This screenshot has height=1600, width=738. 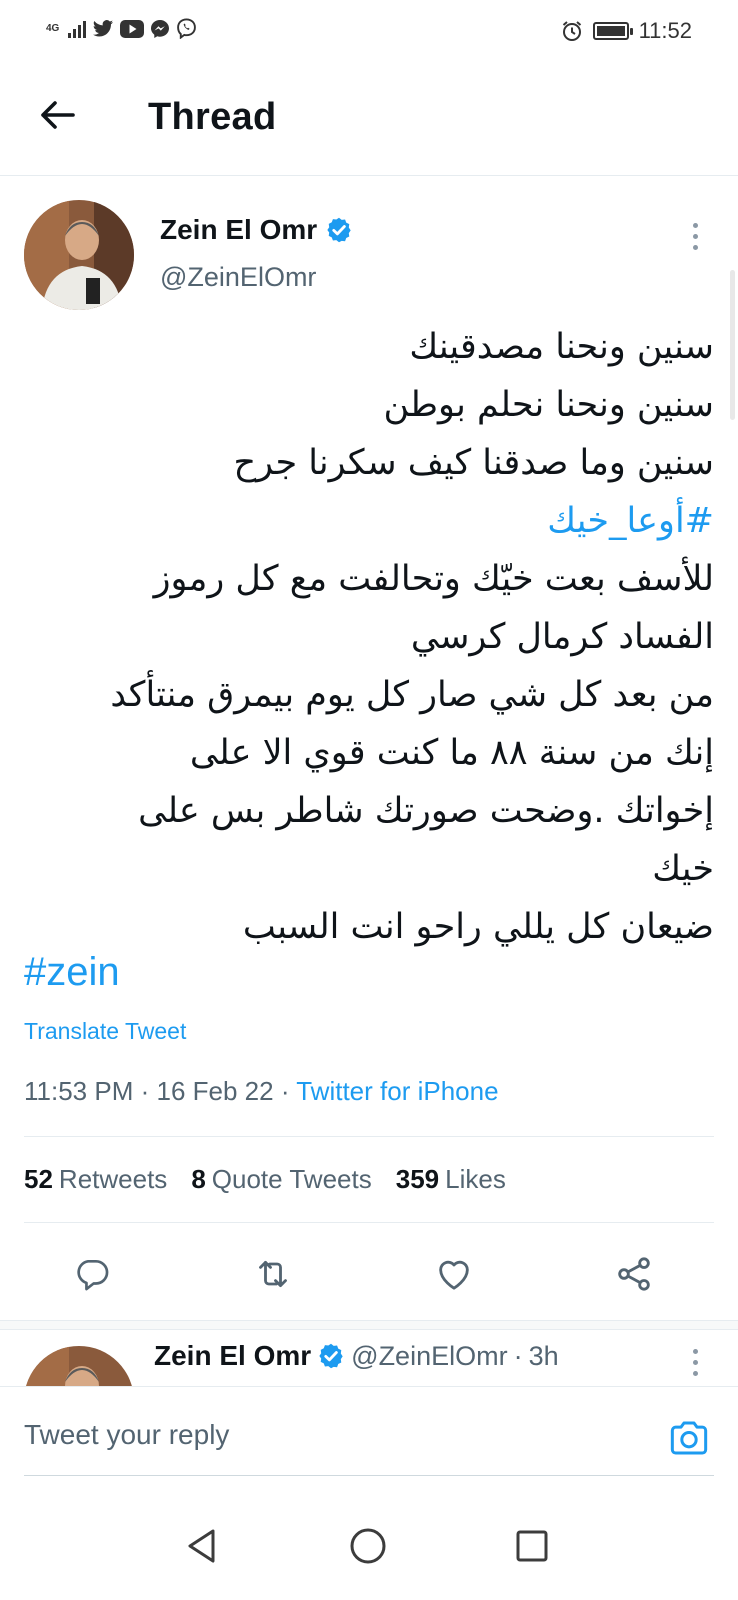 What do you see at coordinates (426, 811) in the screenshot?
I see `tweet-line: إخواتك .وضحت صورتك شاطر بس على` at bounding box center [426, 811].